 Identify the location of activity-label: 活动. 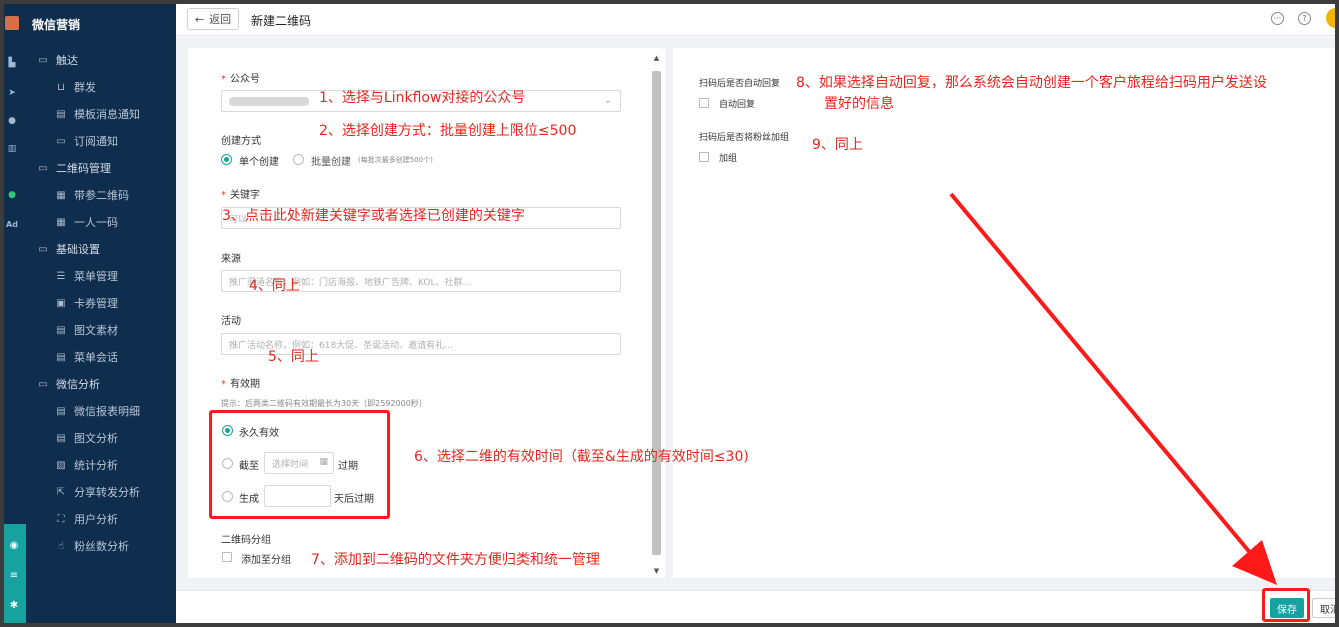
(231, 321).